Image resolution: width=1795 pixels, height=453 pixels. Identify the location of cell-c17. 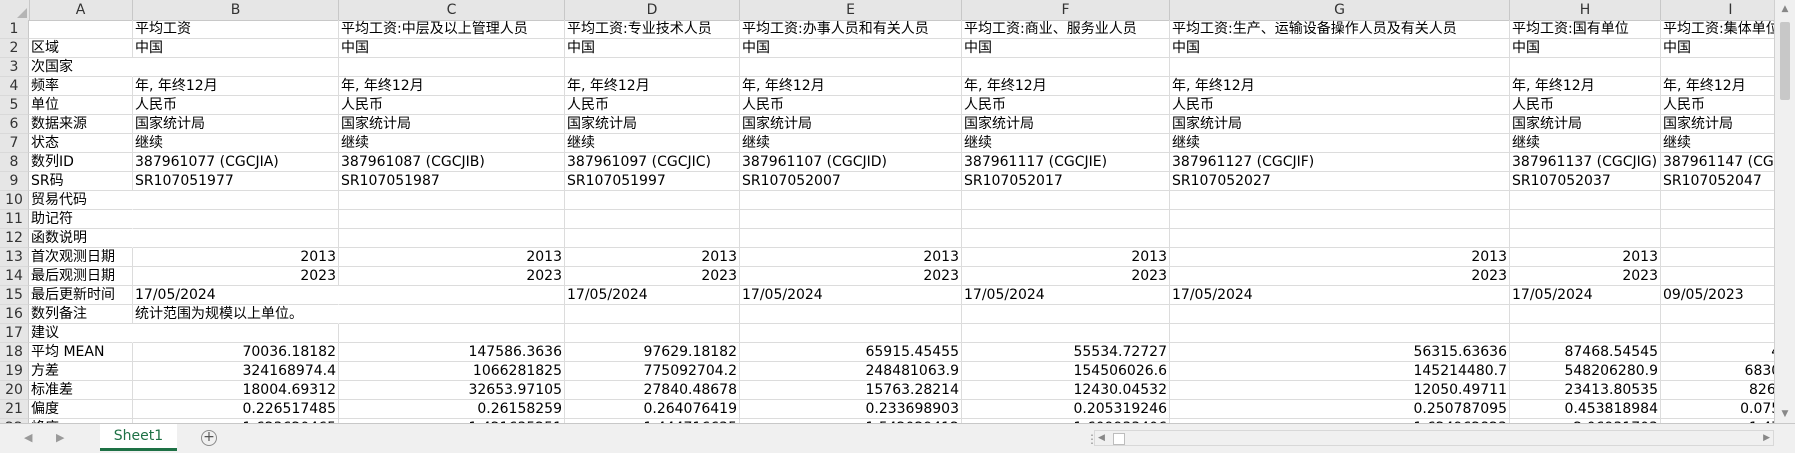
(452, 333).